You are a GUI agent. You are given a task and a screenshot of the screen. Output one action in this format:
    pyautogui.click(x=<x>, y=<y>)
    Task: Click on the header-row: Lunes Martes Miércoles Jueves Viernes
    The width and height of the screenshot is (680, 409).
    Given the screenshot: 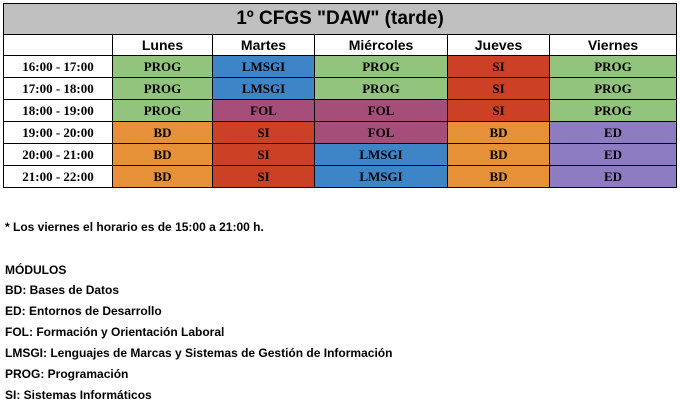 What is the action you would take?
    pyautogui.click(x=340, y=45)
    